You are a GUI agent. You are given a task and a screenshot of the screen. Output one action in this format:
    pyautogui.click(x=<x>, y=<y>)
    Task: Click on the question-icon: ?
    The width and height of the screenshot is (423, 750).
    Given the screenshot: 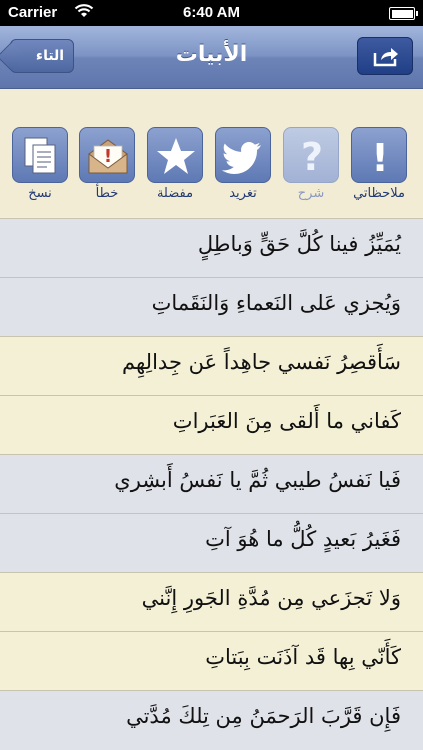 What is the action you would take?
    pyautogui.click(x=312, y=157)
    